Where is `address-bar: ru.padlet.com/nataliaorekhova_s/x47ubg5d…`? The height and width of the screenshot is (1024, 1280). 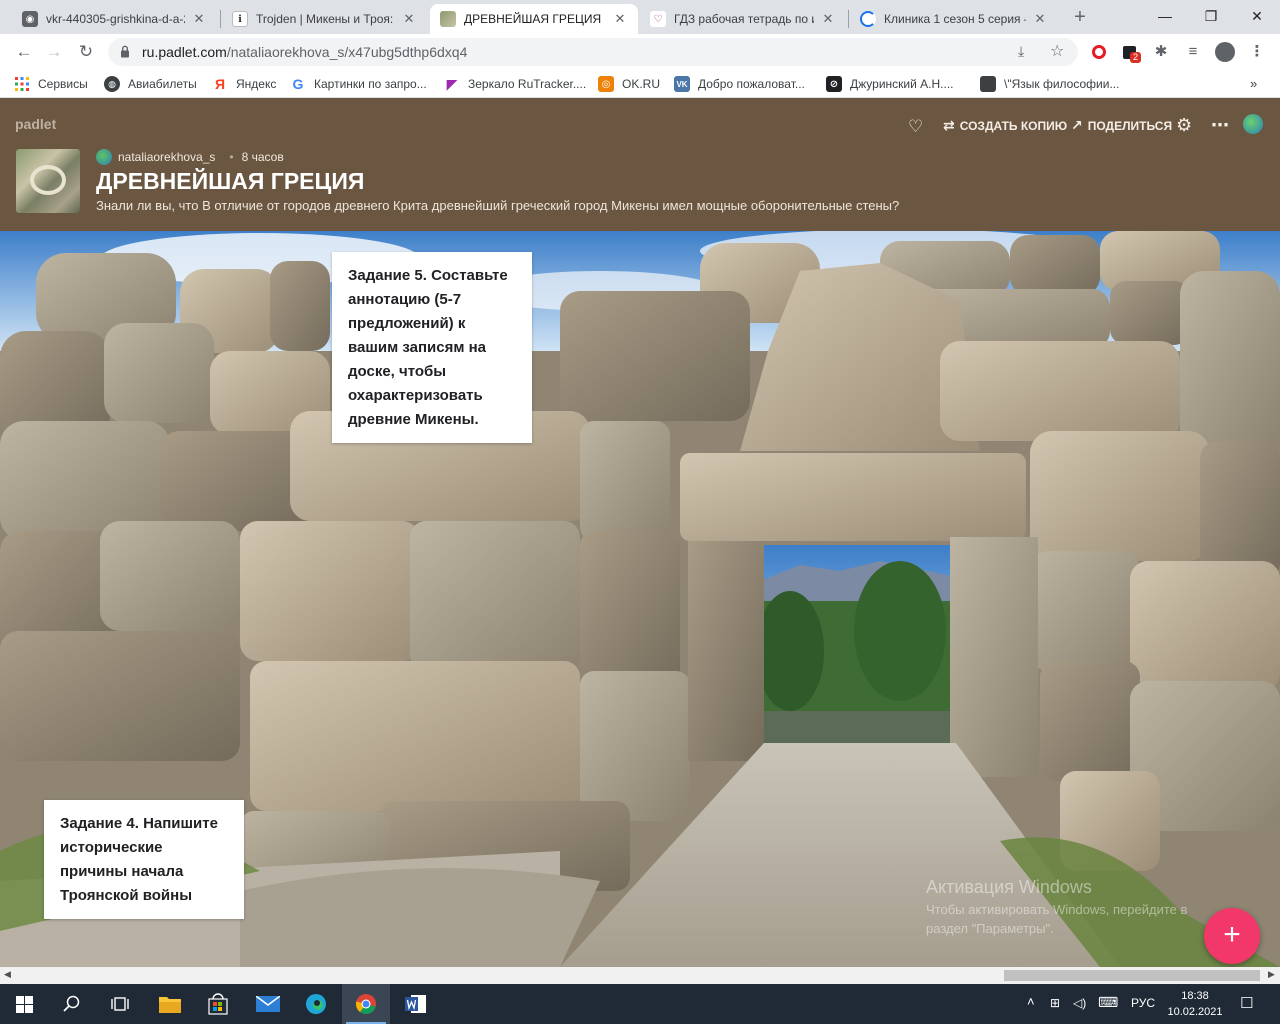
address-bar: ru.padlet.com/nataliaorekhova_s/x47ubg5d… is located at coordinates (593, 52).